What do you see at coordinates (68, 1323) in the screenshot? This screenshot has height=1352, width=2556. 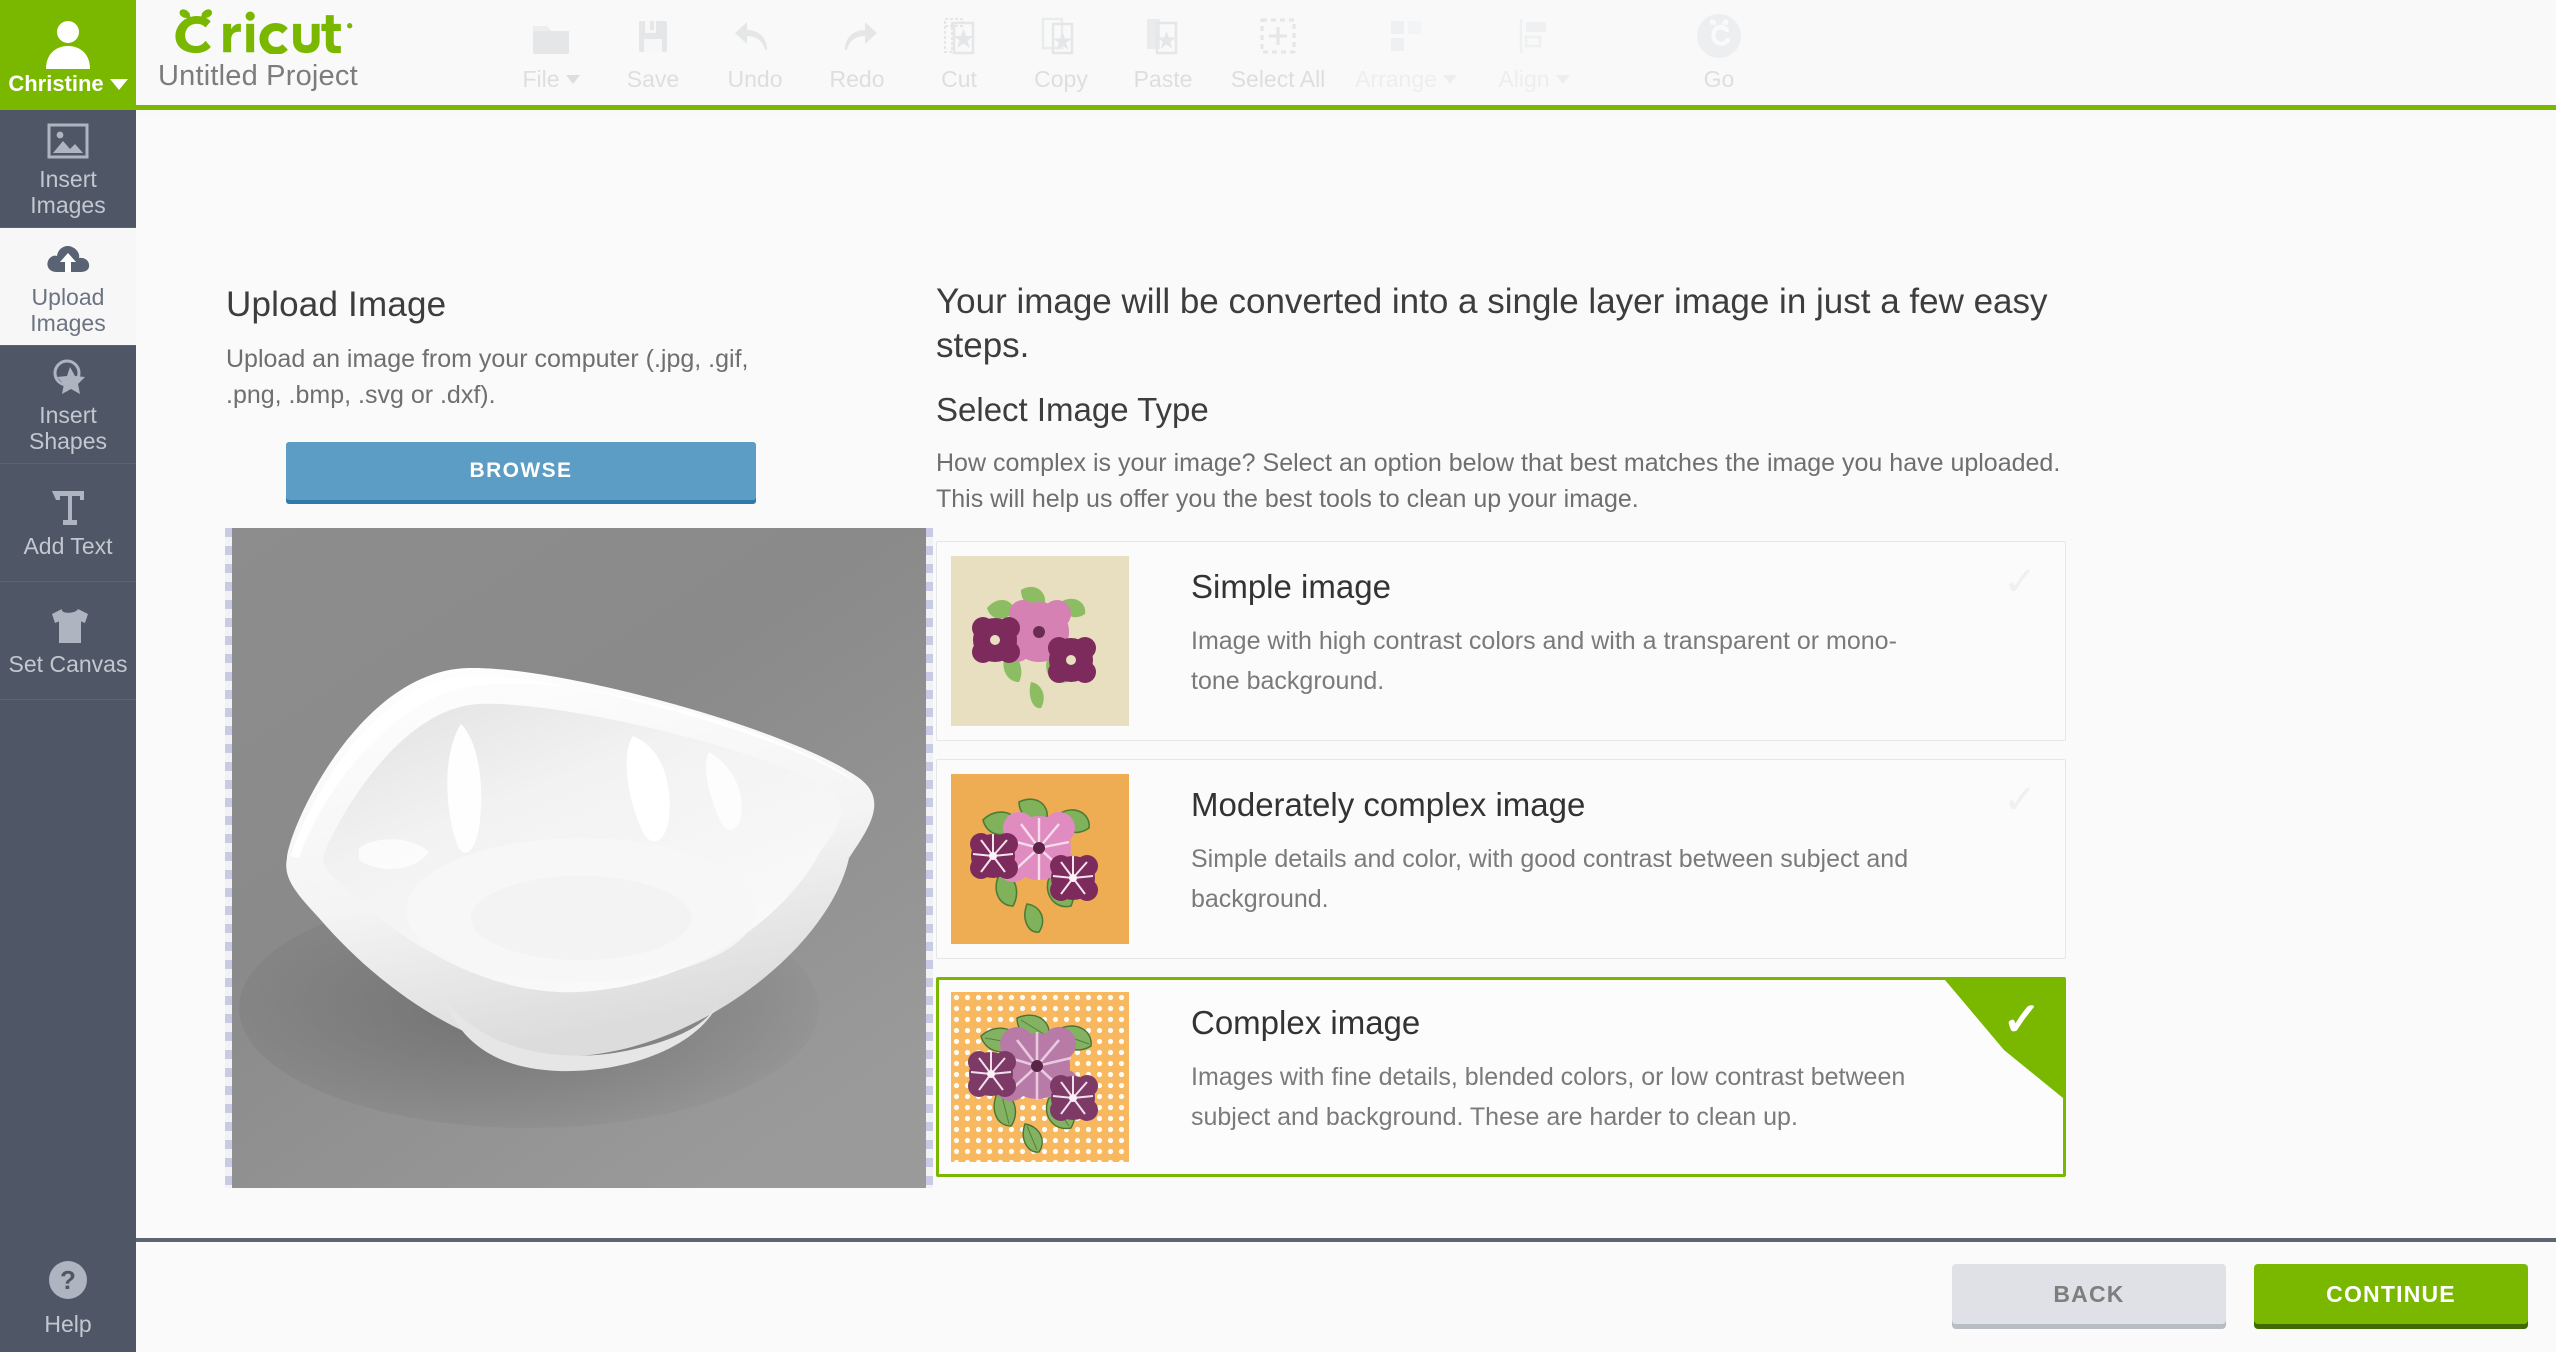 I see `sidebar-help-label: Help` at bounding box center [68, 1323].